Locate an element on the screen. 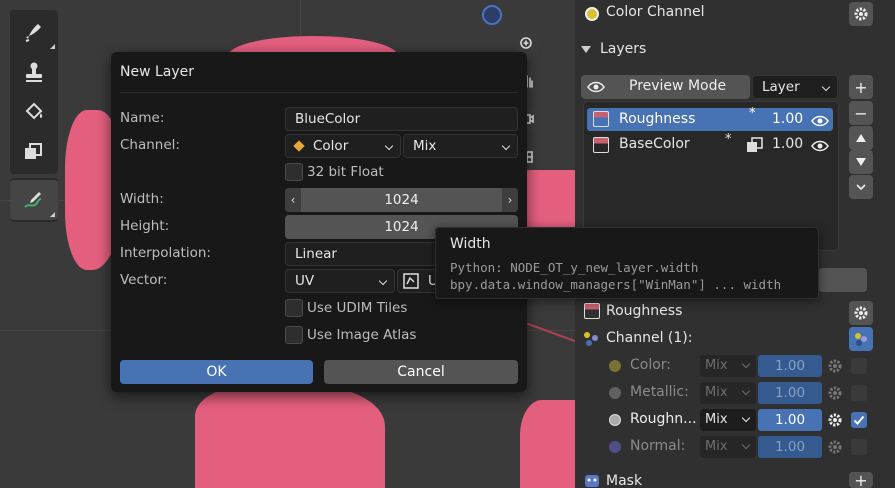  color-channel-icon is located at coordinates (592, 14).